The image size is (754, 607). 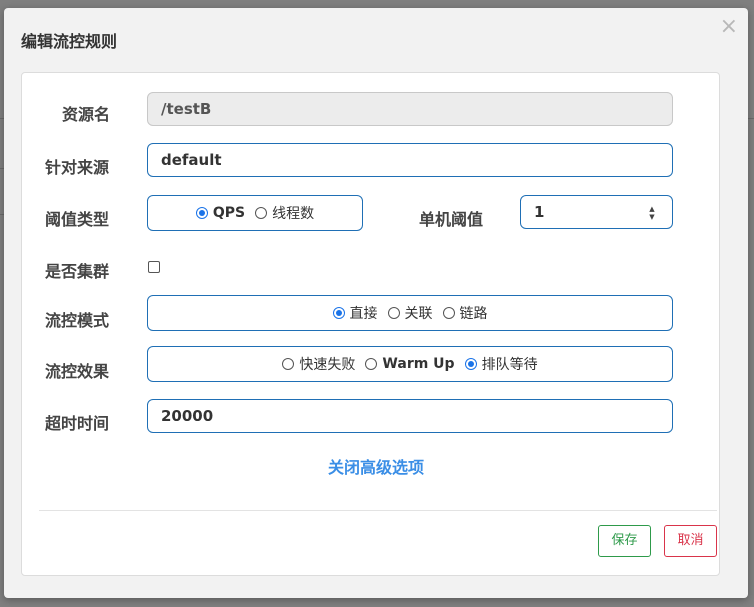 I want to click on threshold-type-option-qps: QPS, so click(x=220, y=213).